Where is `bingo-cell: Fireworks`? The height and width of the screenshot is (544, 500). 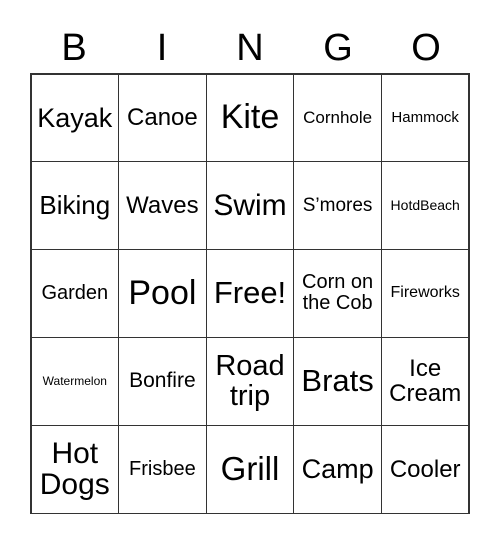
bingo-cell: Fireworks is located at coordinates (425, 293).